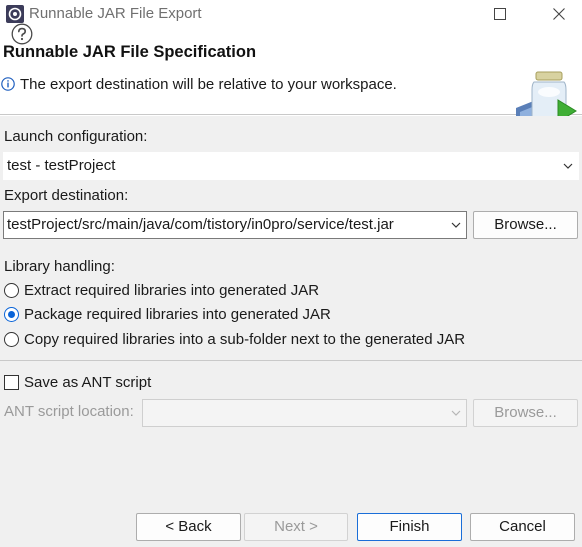  Describe the element at coordinates (409, 527) in the screenshot. I see `finish-button: Finish` at that location.